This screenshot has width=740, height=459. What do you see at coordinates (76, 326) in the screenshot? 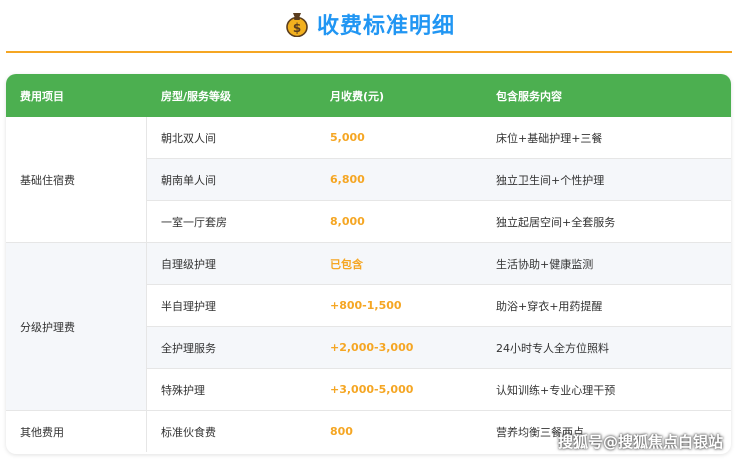
I see `group-label: 分级护理费` at bounding box center [76, 326].